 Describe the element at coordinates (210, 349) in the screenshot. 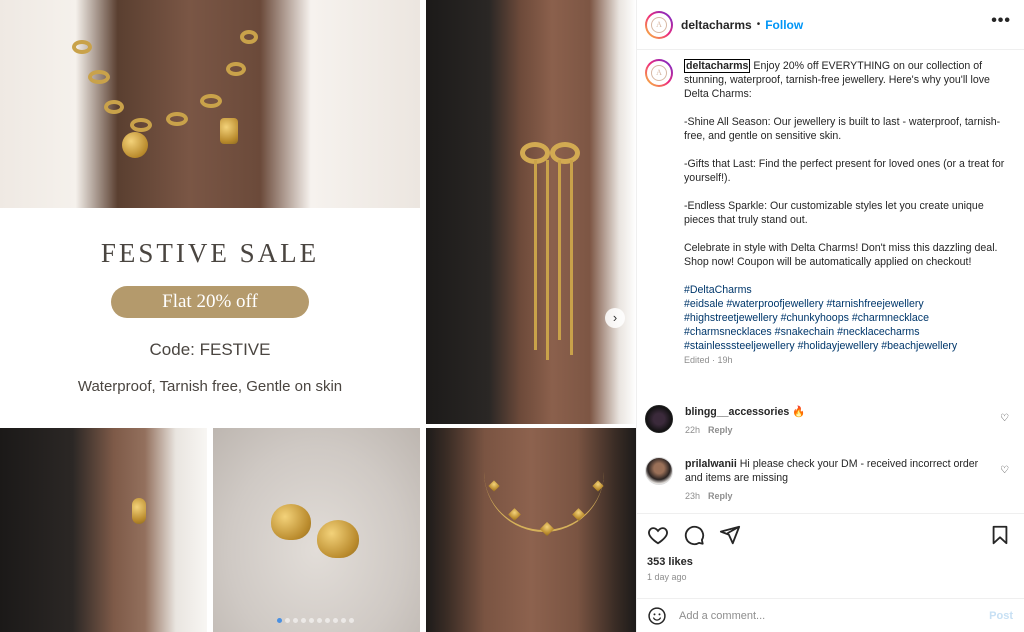

I see `coupon-code: Code: FESTIVE` at that location.